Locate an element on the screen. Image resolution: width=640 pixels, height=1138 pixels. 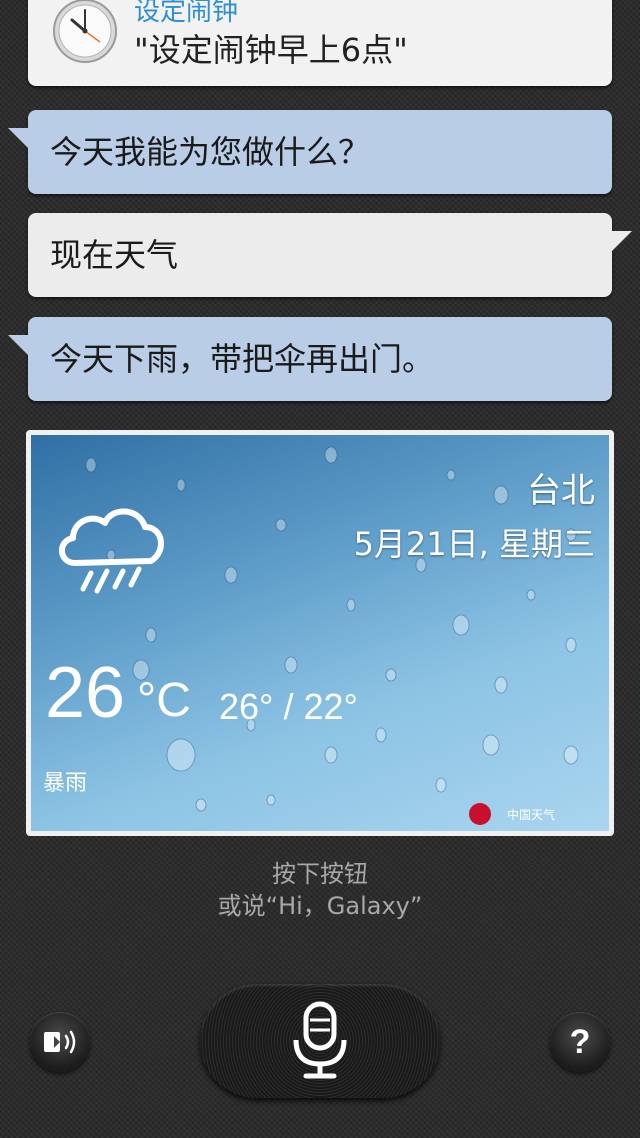
assistant-message: 今天下雨，带把伞再出门。 is located at coordinates (310, 359).